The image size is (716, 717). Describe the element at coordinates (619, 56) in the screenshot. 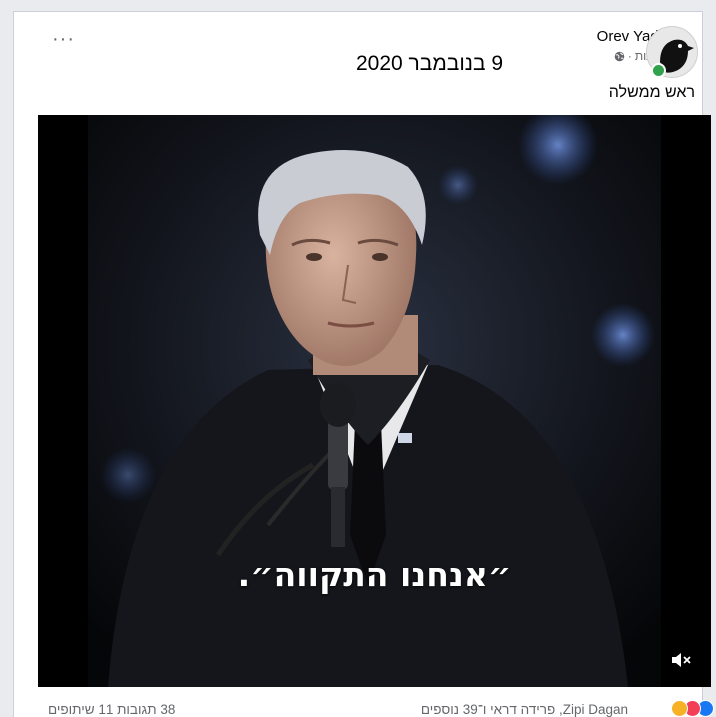

I see `globe-icon` at that location.